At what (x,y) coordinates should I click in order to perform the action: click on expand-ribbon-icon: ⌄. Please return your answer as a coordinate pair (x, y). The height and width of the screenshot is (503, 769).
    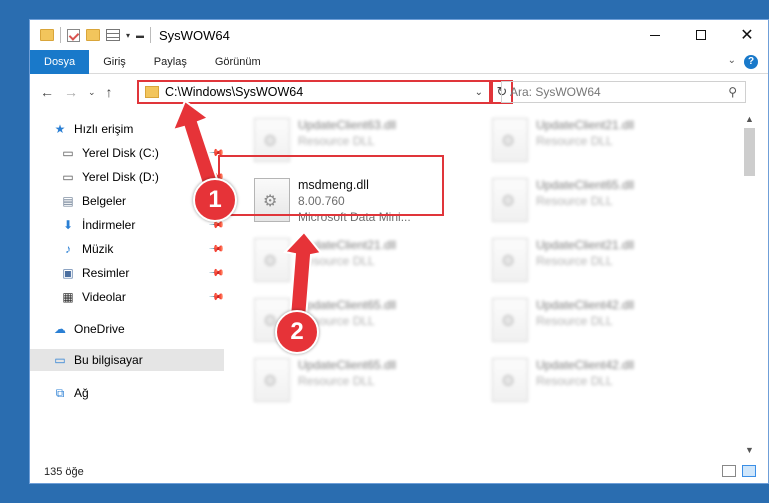
    Looking at the image, I should click on (732, 60).